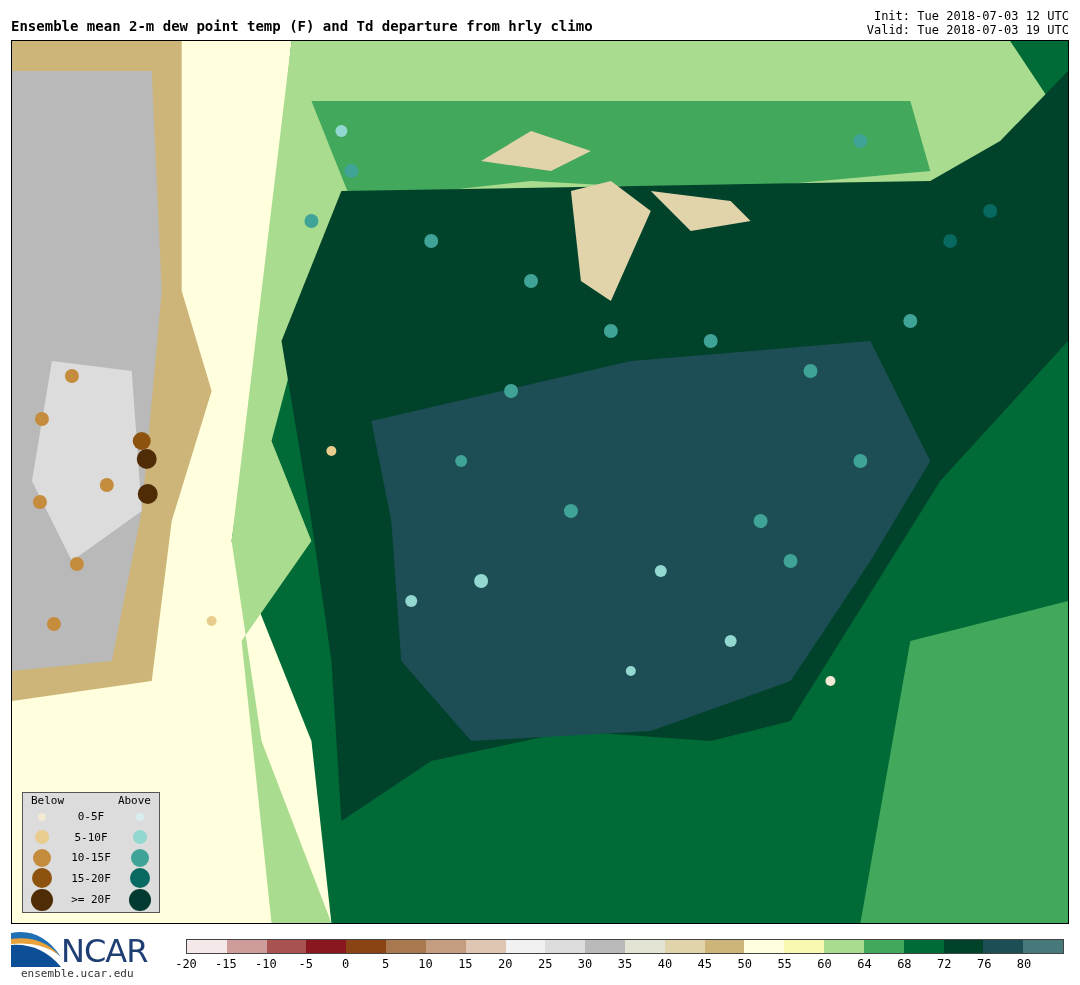 The height and width of the screenshot is (985, 1080). What do you see at coordinates (904, 964) in the screenshot?
I see `colorbar-tick-label: 68` at bounding box center [904, 964].